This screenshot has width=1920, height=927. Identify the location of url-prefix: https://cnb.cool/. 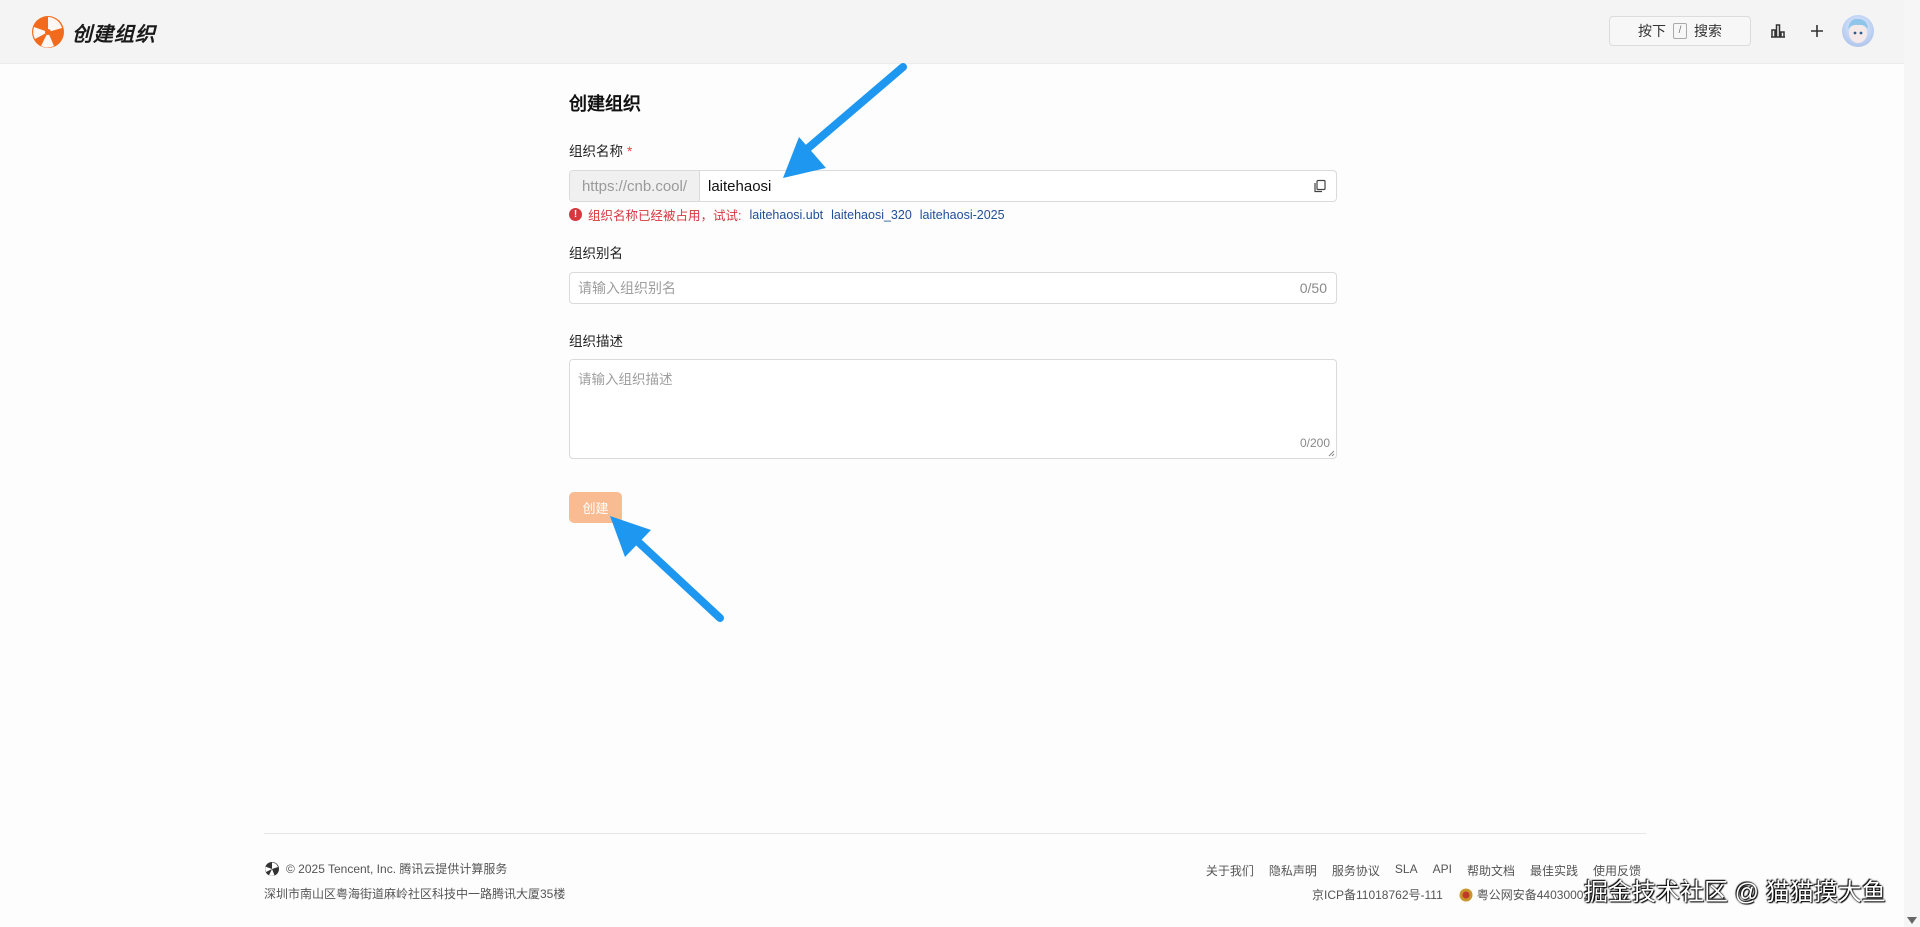
(635, 186).